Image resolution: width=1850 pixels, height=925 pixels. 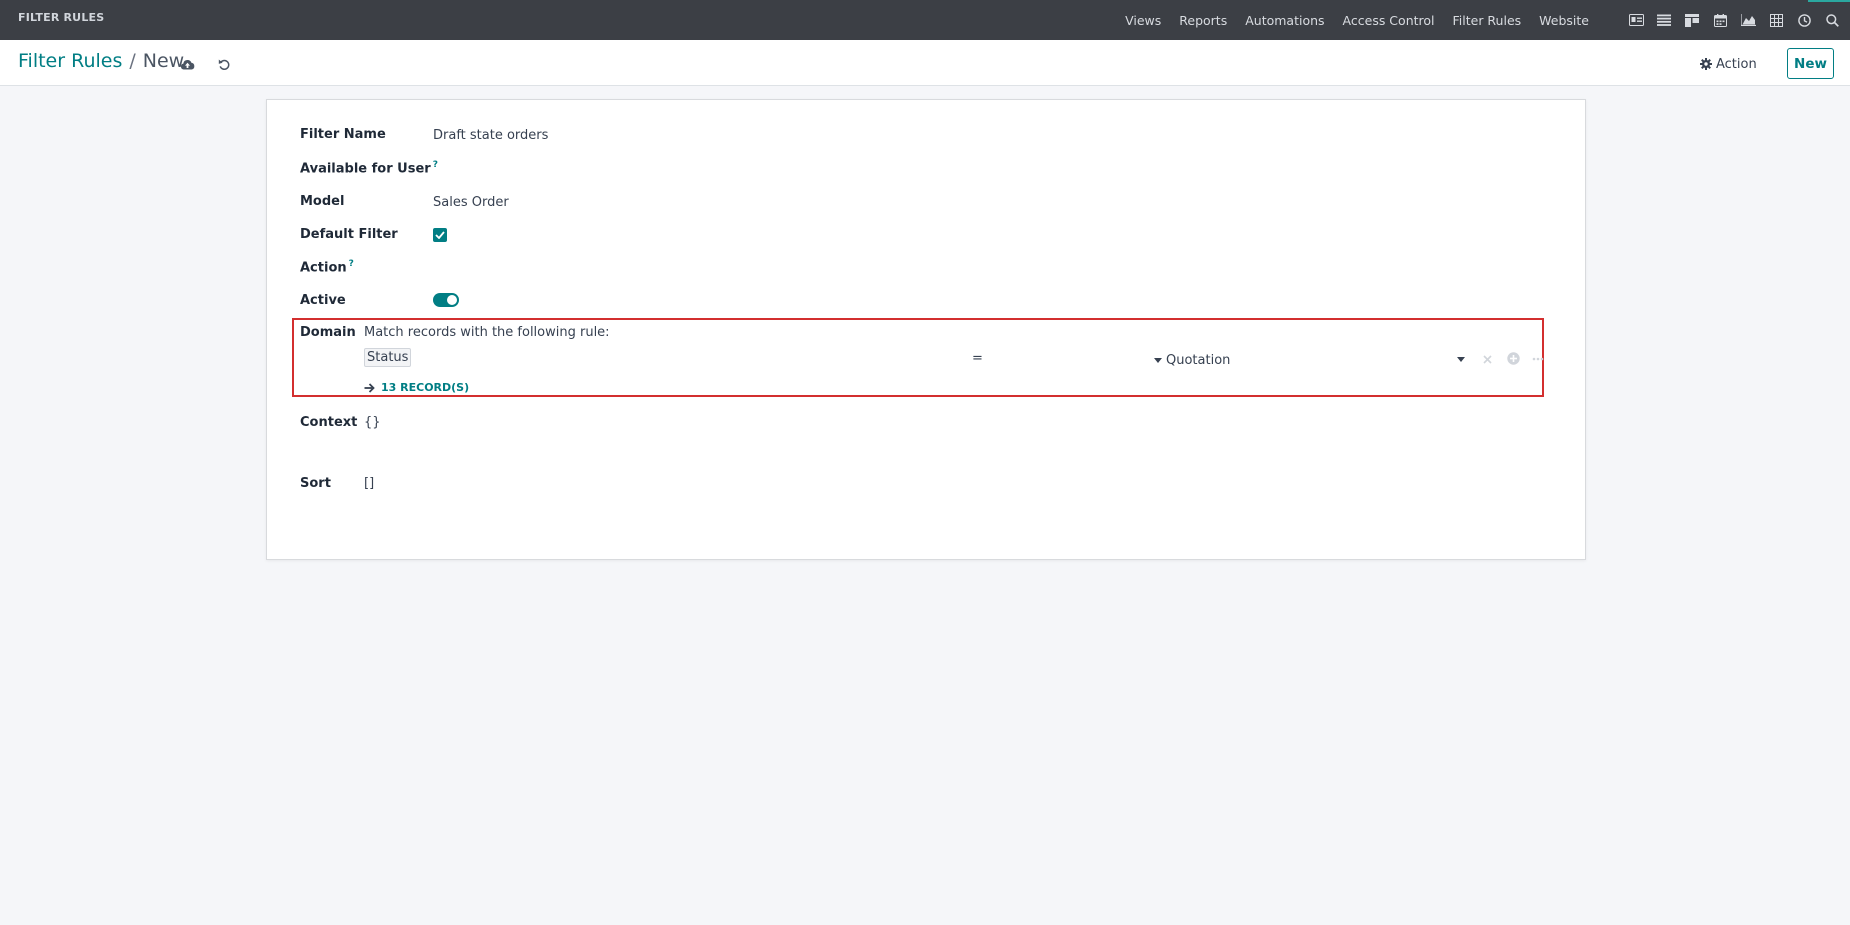 I want to click on model-label: Model, so click(x=322, y=201).